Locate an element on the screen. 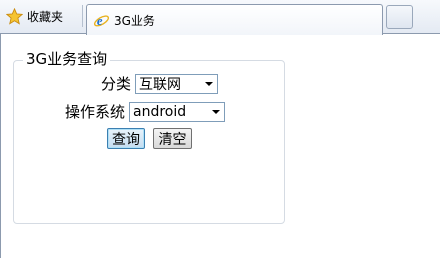 Image resolution: width=440 pixels, height=258 pixels. favorites-button: 收藏夹 is located at coordinates (34, 16).